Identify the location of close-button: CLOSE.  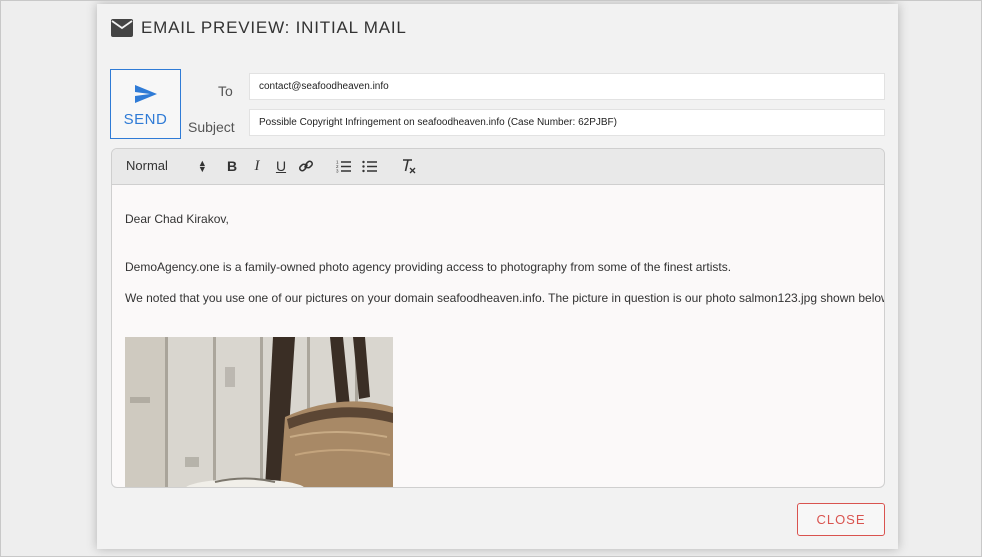
(841, 519).